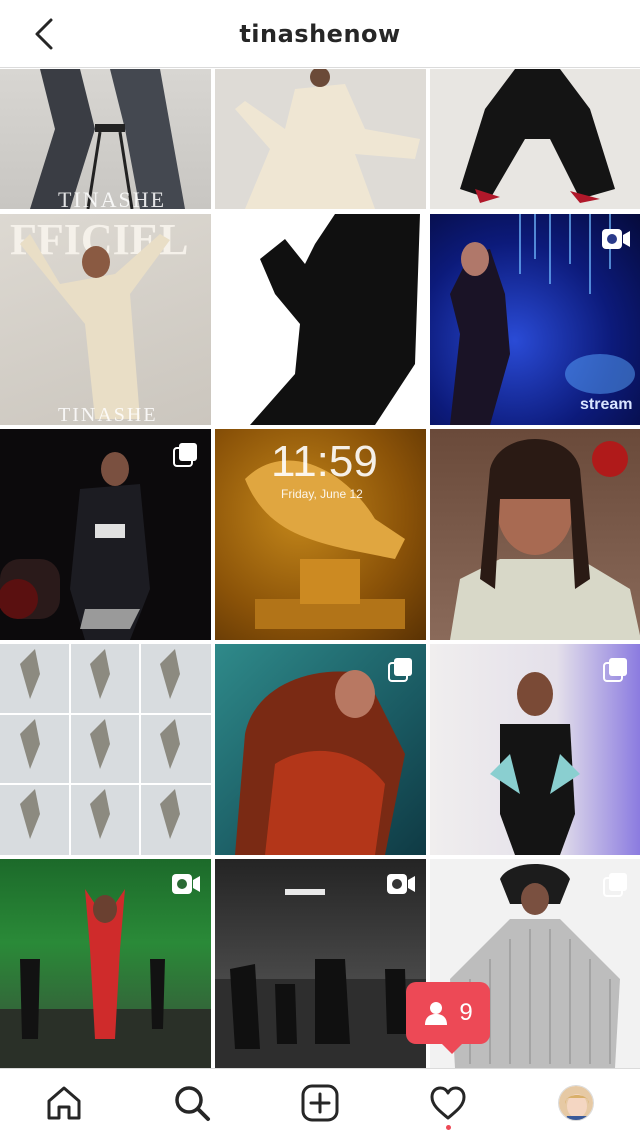  Describe the element at coordinates (322, 494) in the screenshot. I see `lockscreen-date: Friday, June 12` at that location.